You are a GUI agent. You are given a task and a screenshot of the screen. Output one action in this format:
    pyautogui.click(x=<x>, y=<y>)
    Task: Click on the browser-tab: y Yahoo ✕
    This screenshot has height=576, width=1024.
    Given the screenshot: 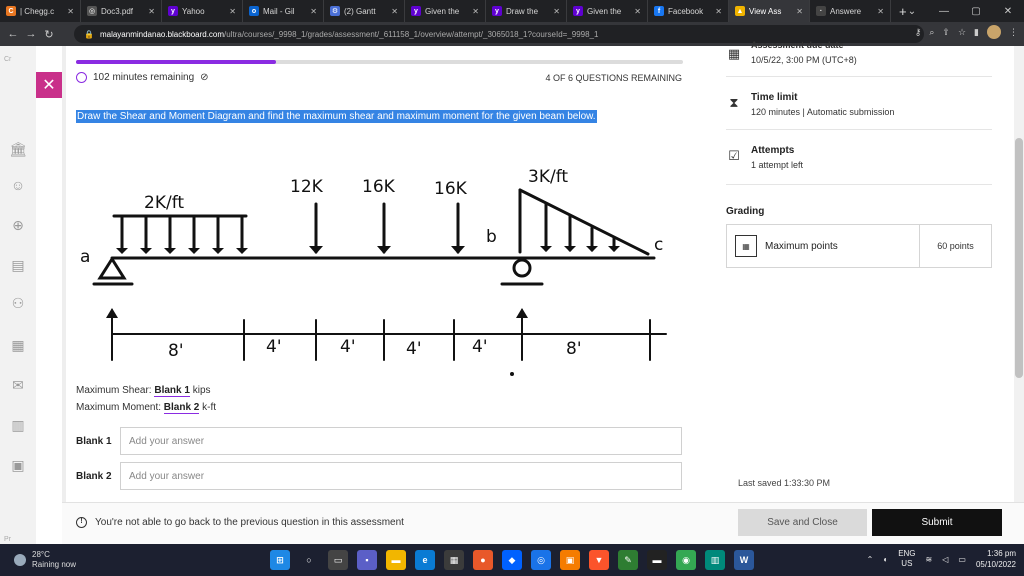 What is the action you would take?
    pyautogui.click(x=202, y=11)
    